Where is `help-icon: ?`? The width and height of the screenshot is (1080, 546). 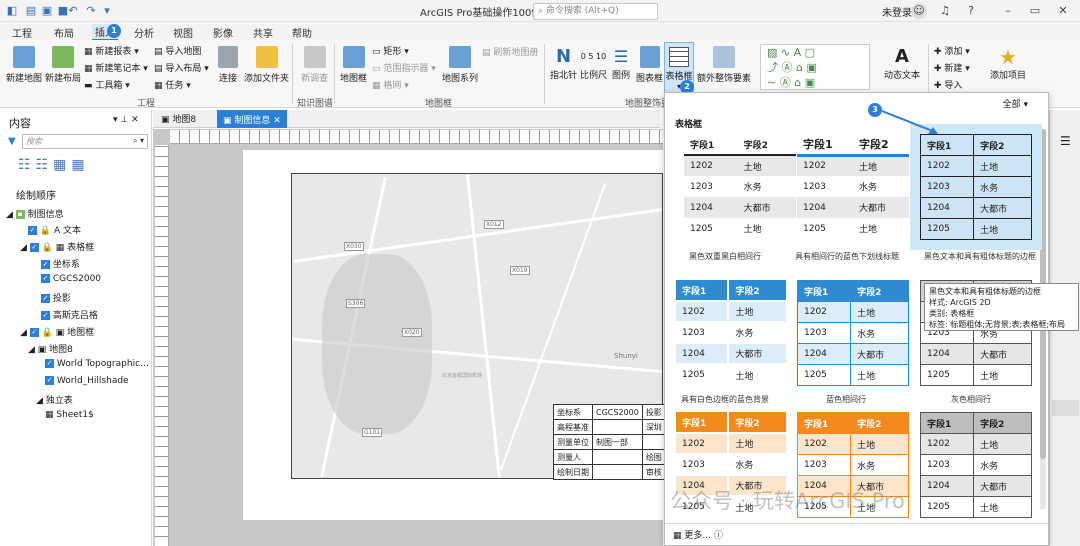 help-icon: ? is located at coordinates (971, 11).